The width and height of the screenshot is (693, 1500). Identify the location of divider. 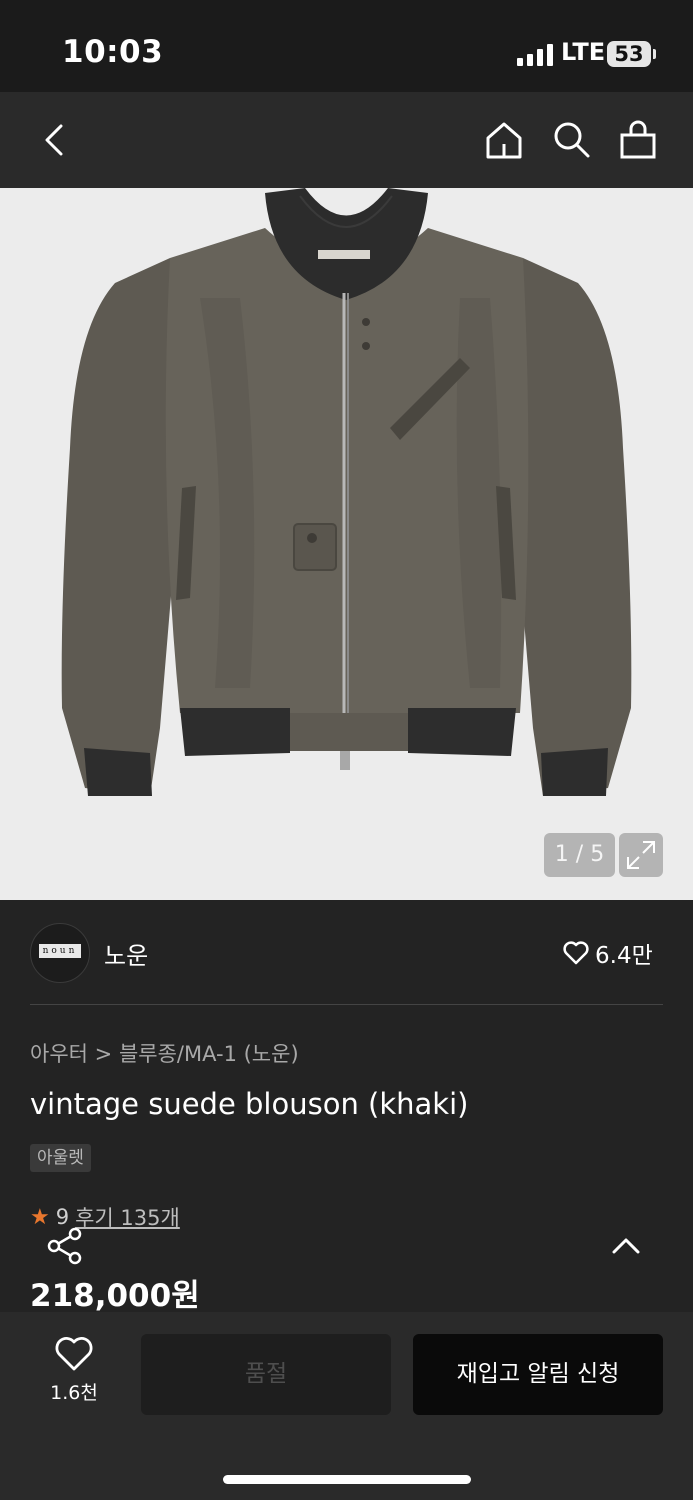
(346, 1004).